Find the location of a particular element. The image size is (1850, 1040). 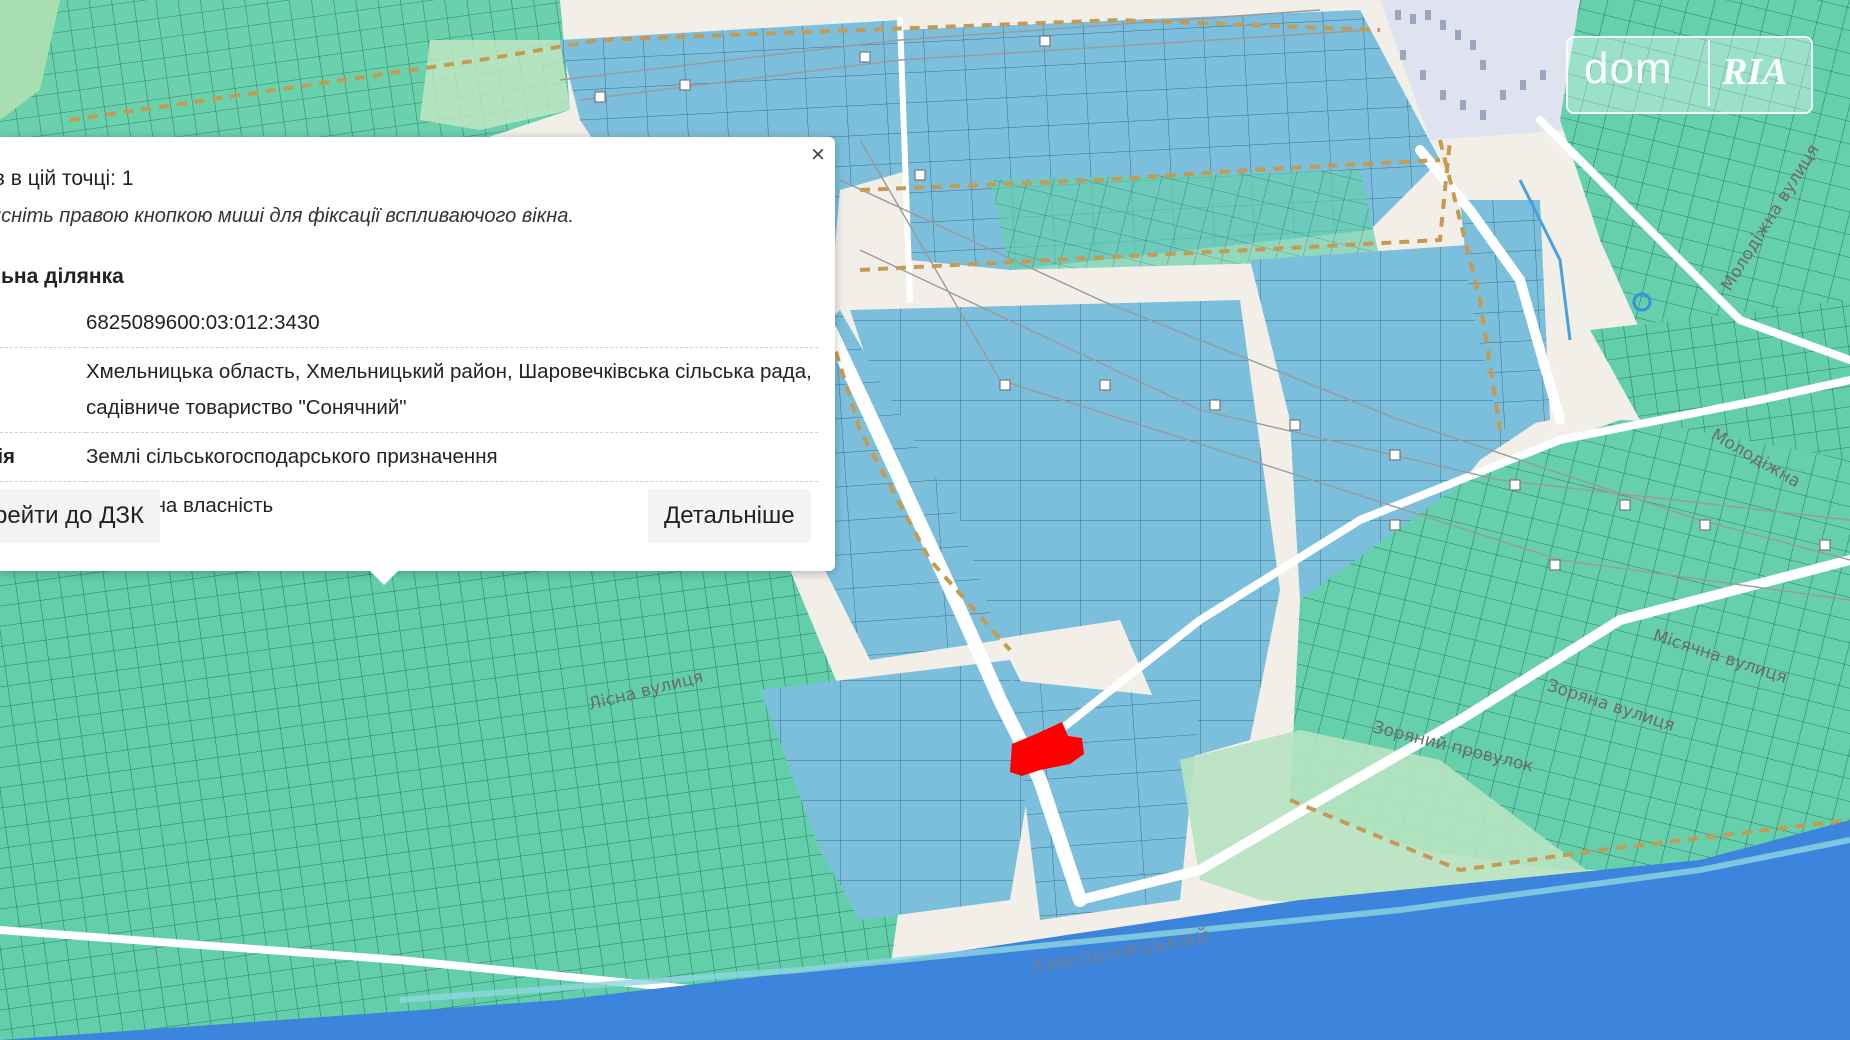

row-key-cadastral: ер is located at coordinates (43, 323).